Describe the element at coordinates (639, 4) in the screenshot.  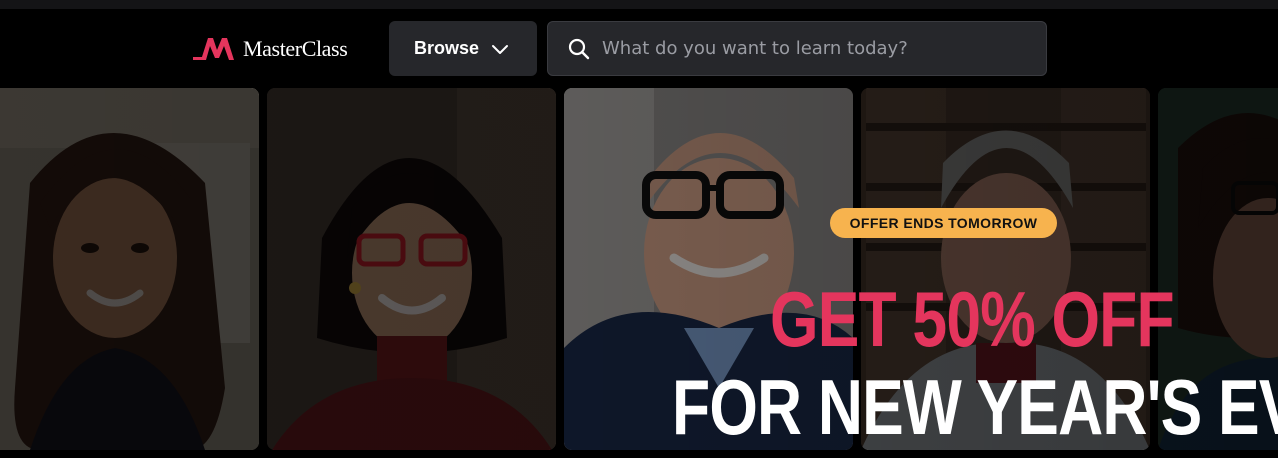
I see `top-strip` at that location.